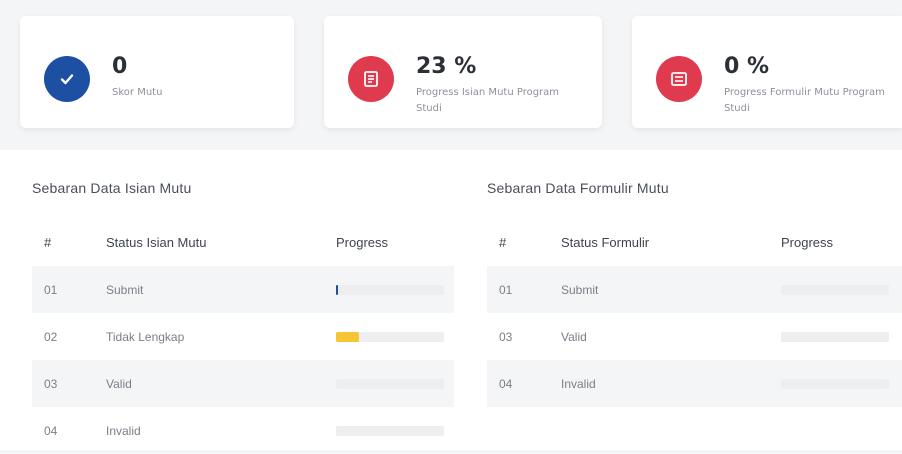 Image resolution: width=902 pixels, height=454 pixels. What do you see at coordinates (488, 100) in the screenshot?
I see `stat-label: Progress Isian Mutu Program Studi` at bounding box center [488, 100].